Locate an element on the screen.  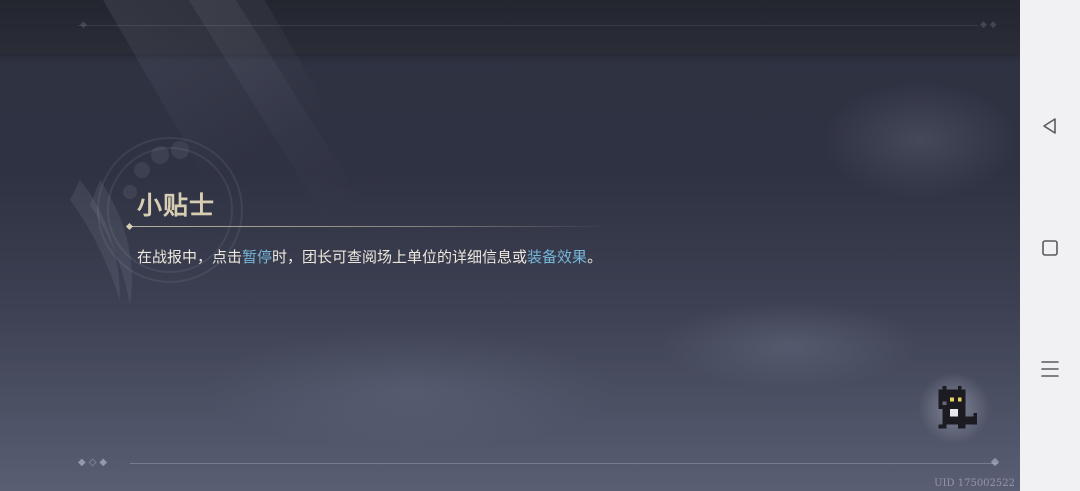
menu-lines-icon is located at coordinates (1050, 369).